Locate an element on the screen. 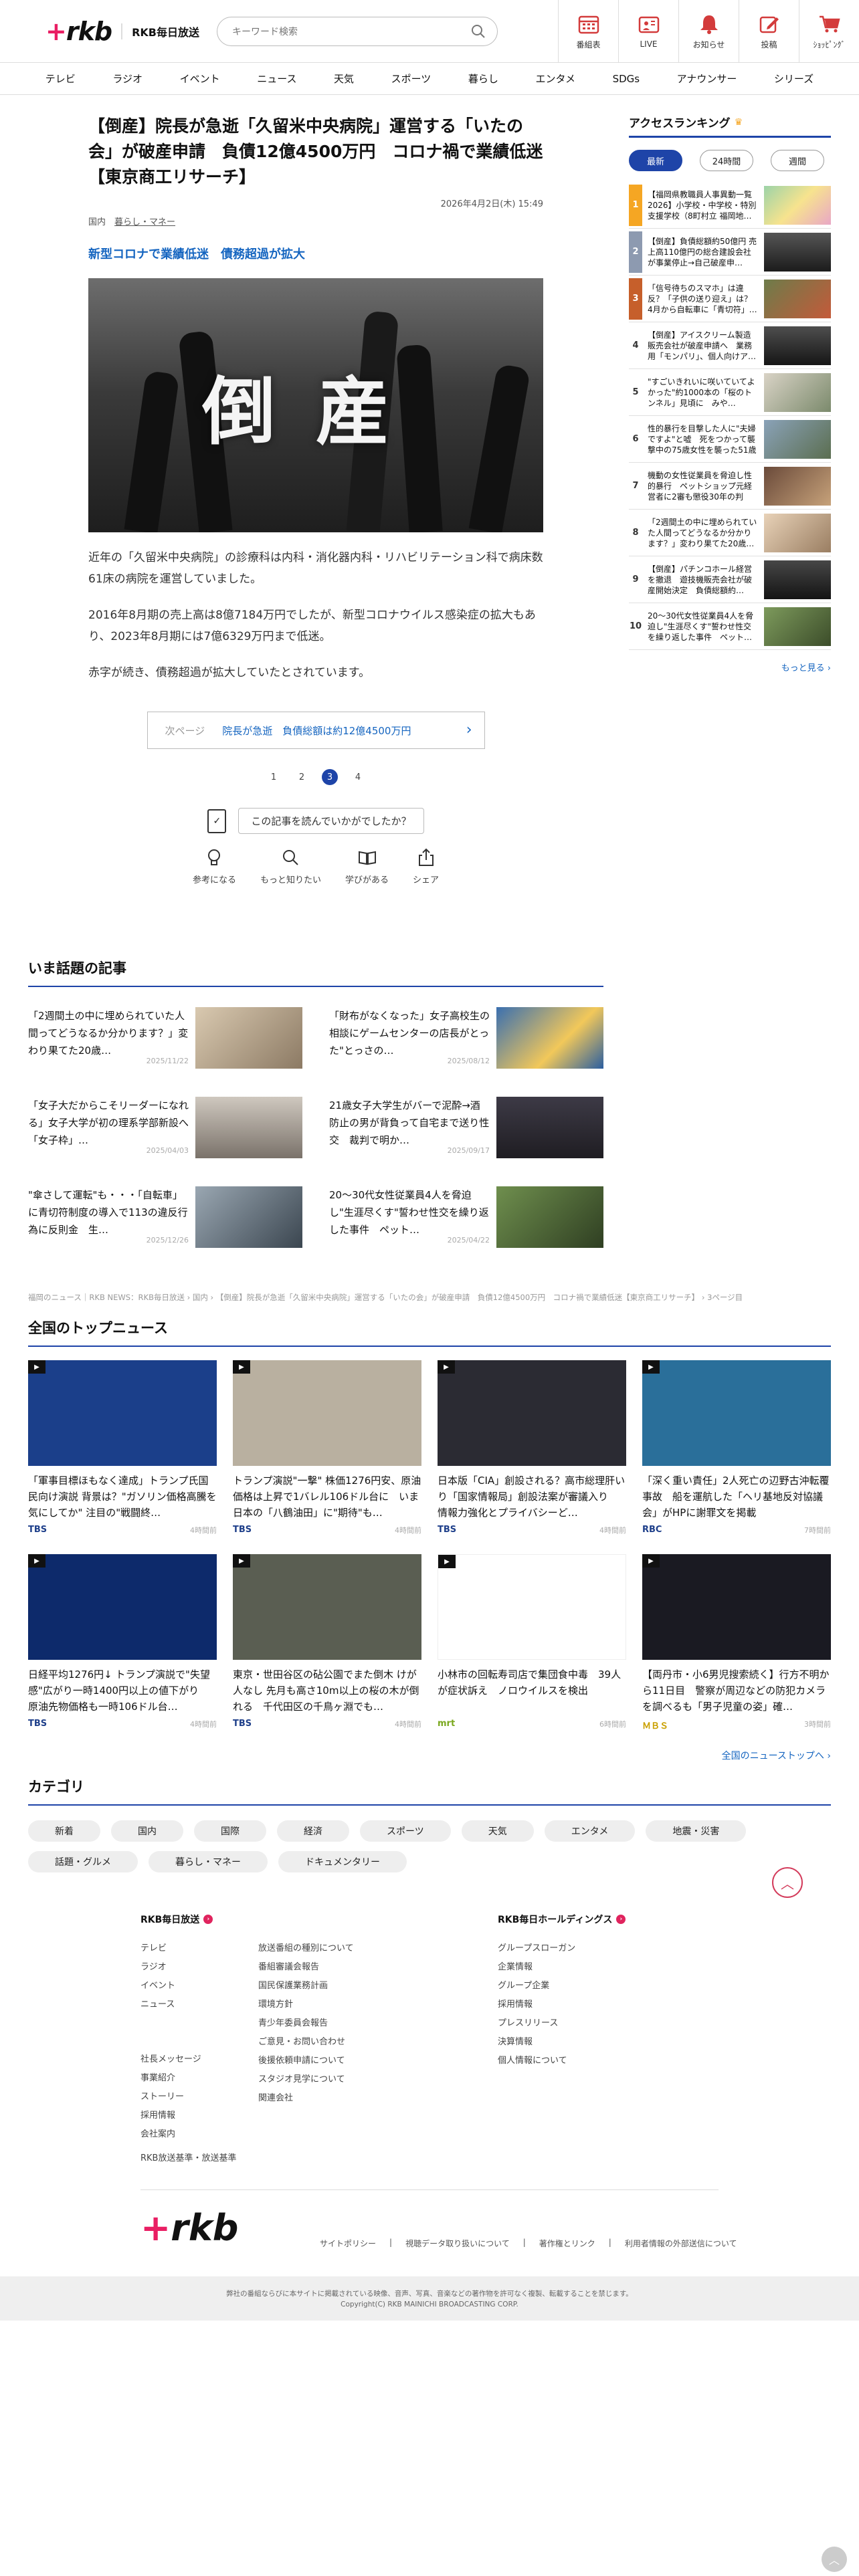 The width and height of the screenshot is (859, 2576). footer-link: 番組審議会報告 is located at coordinates (306, 1967).